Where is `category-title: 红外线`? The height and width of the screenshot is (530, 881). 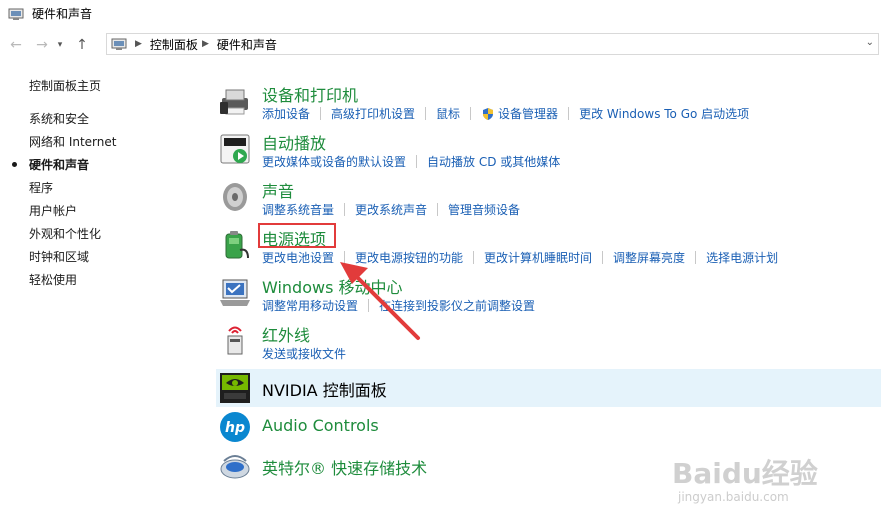
category-title: 红外线 is located at coordinates (286, 334).